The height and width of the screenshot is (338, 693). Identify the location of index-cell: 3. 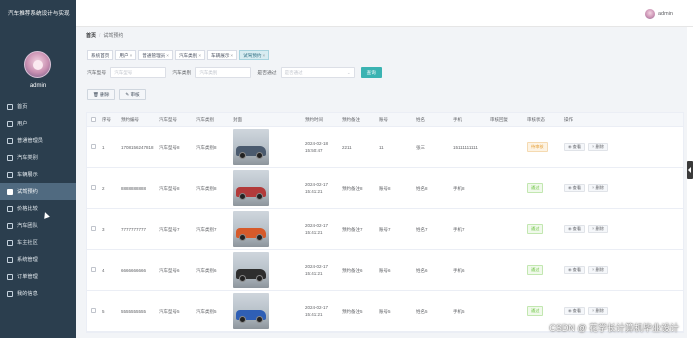
(103, 229).